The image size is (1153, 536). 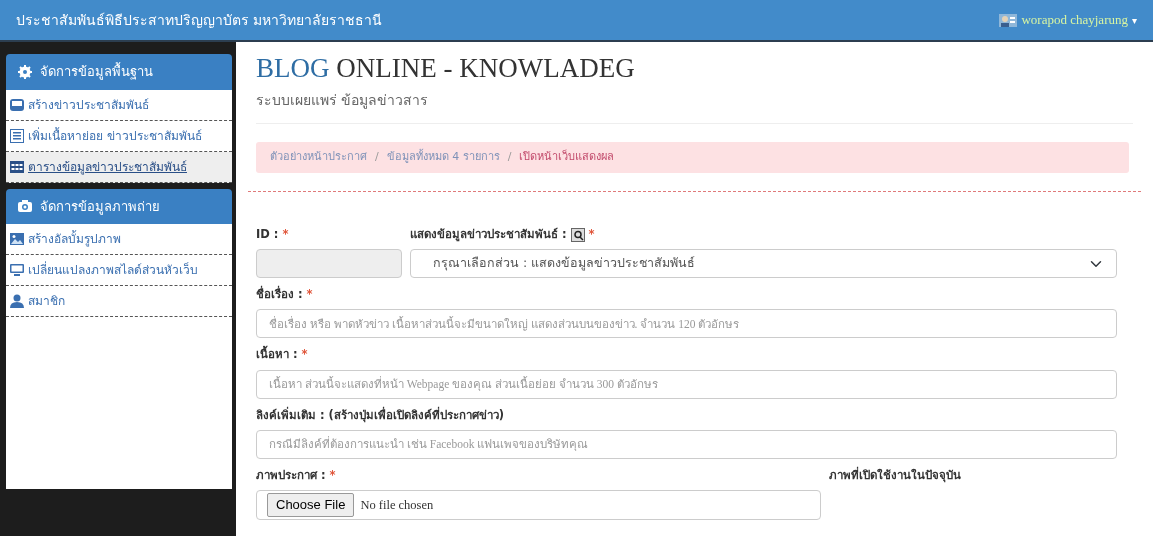 What do you see at coordinates (277, 355) in the screenshot?
I see `field-label: เนื้อหา :` at bounding box center [277, 355].